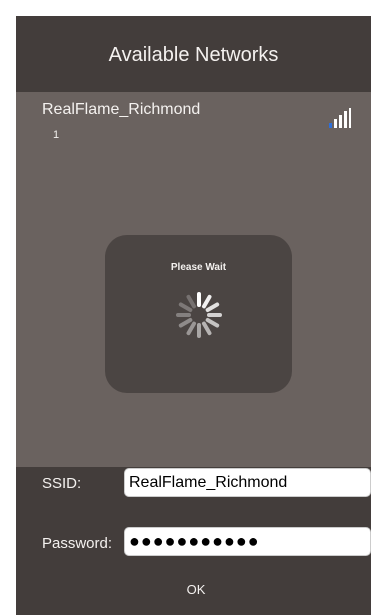 This screenshot has height=615, width=371. I want to click on please-wait-text: Please Wait, so click(198, 267).